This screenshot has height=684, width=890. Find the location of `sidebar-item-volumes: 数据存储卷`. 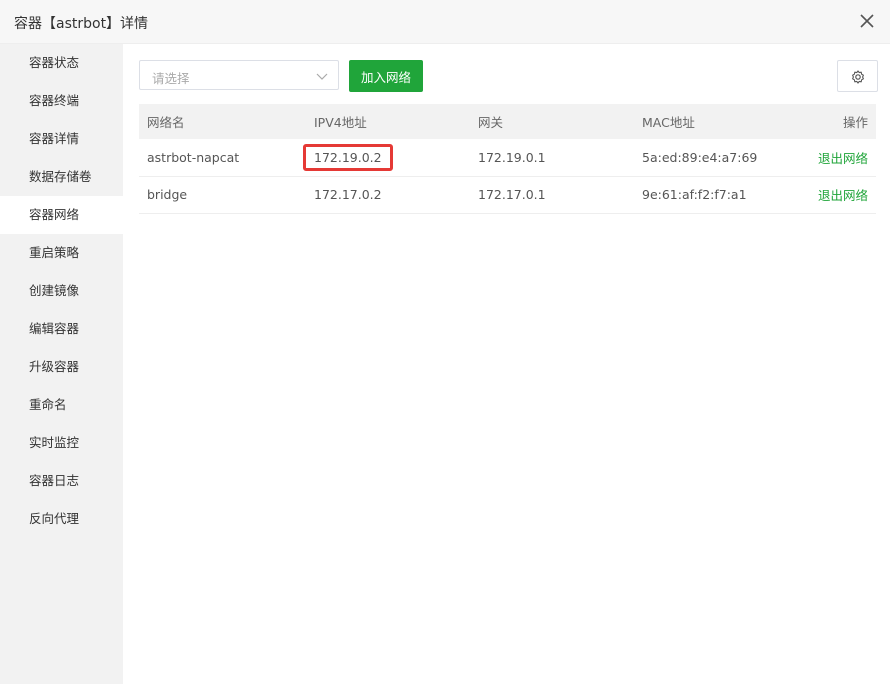

sidebar-item-volumes: 数据存储卷 is located at coordinates (61, 177).